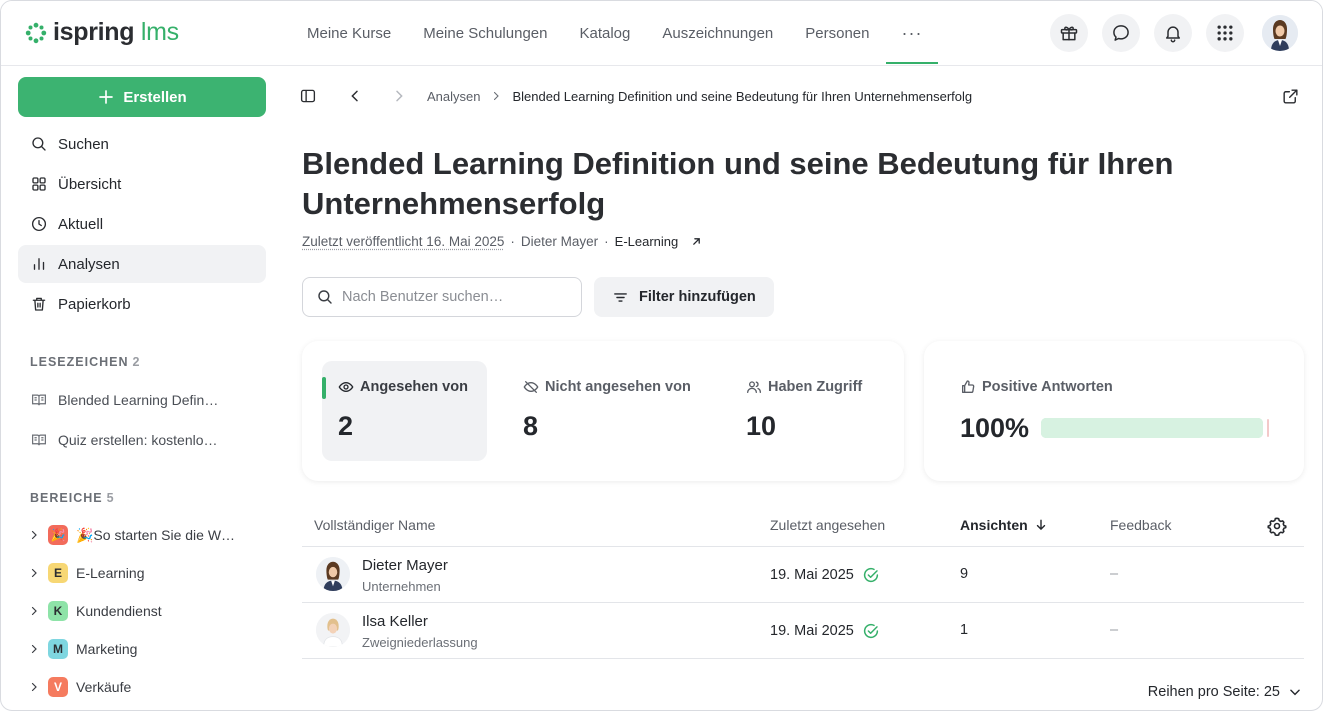 This screenshot has height=711, width=1323. What do you see at coordinates (1114, 574) in the screenshot?
I see `feedback-value: –` at bounding box center [1114, 574].